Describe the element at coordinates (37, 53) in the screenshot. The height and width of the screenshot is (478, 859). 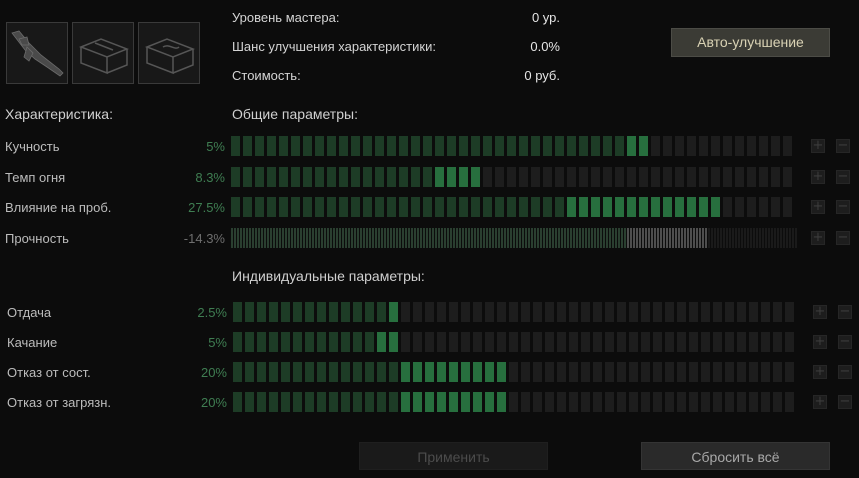
I see `item-slot-weapon` at that location.